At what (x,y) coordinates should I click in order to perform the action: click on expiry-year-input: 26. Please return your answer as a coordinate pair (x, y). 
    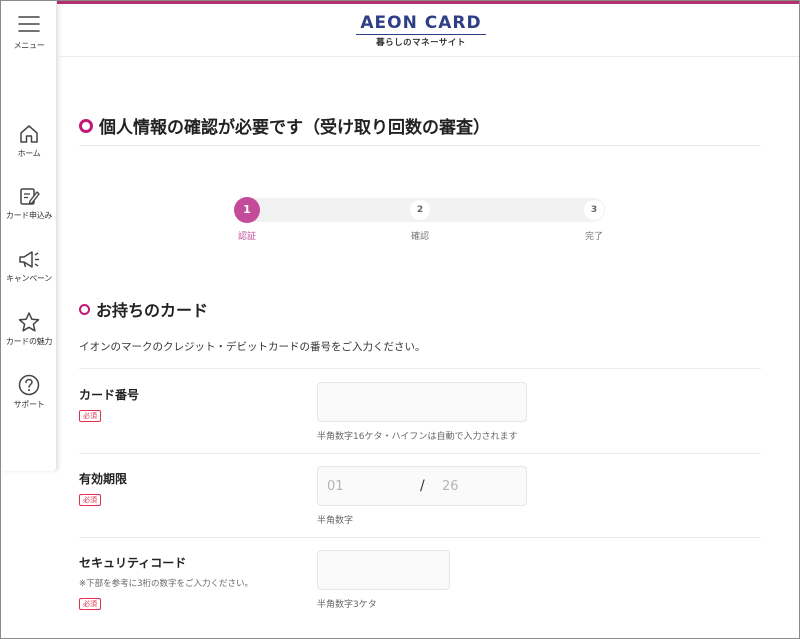
    Looking at the image, I should click on (450, 486).